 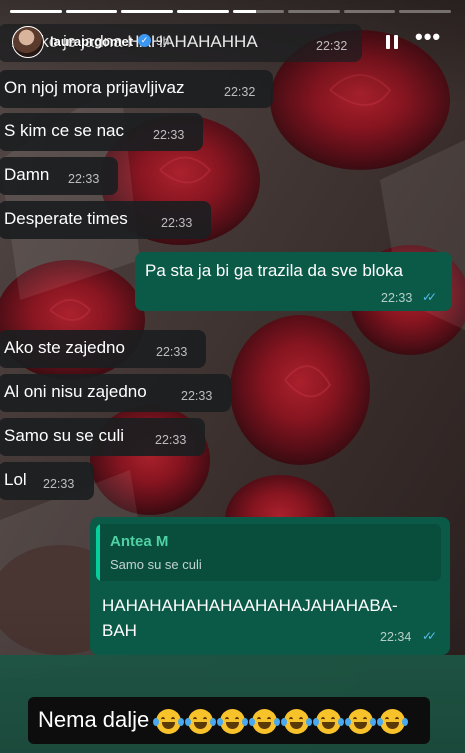 I want to click on message-bubble: On njoj mora prijavljivaz 22:32, so click(x=136, y=89).